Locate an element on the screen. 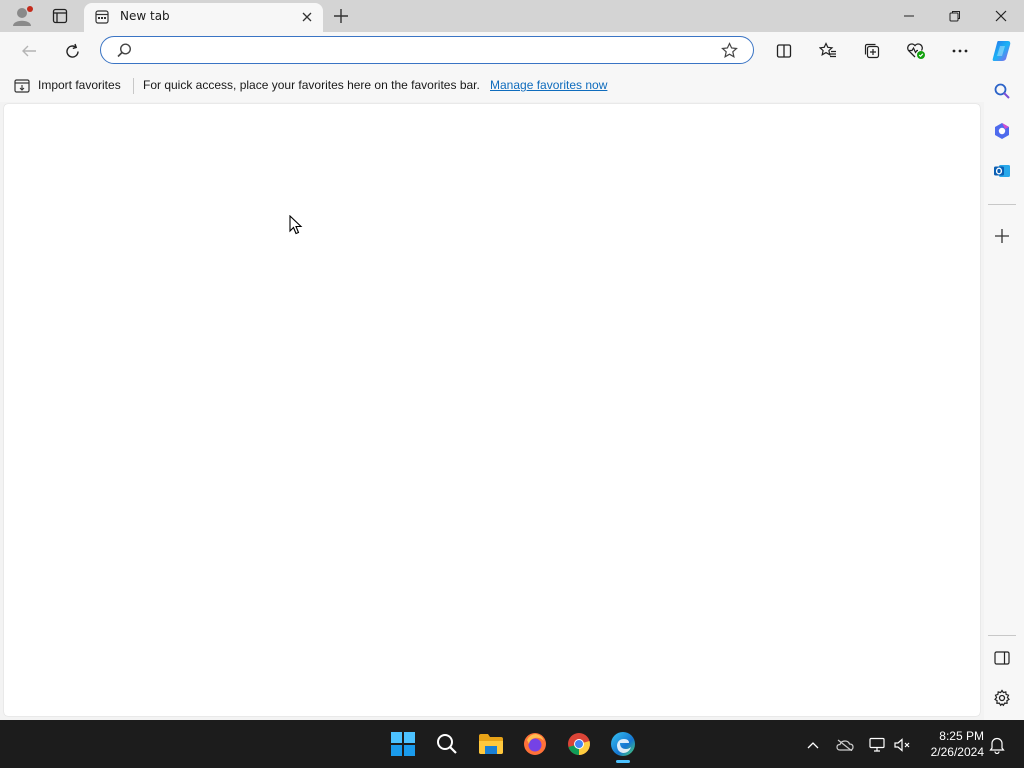  close-window-button is located at coordinates (1001, 16).